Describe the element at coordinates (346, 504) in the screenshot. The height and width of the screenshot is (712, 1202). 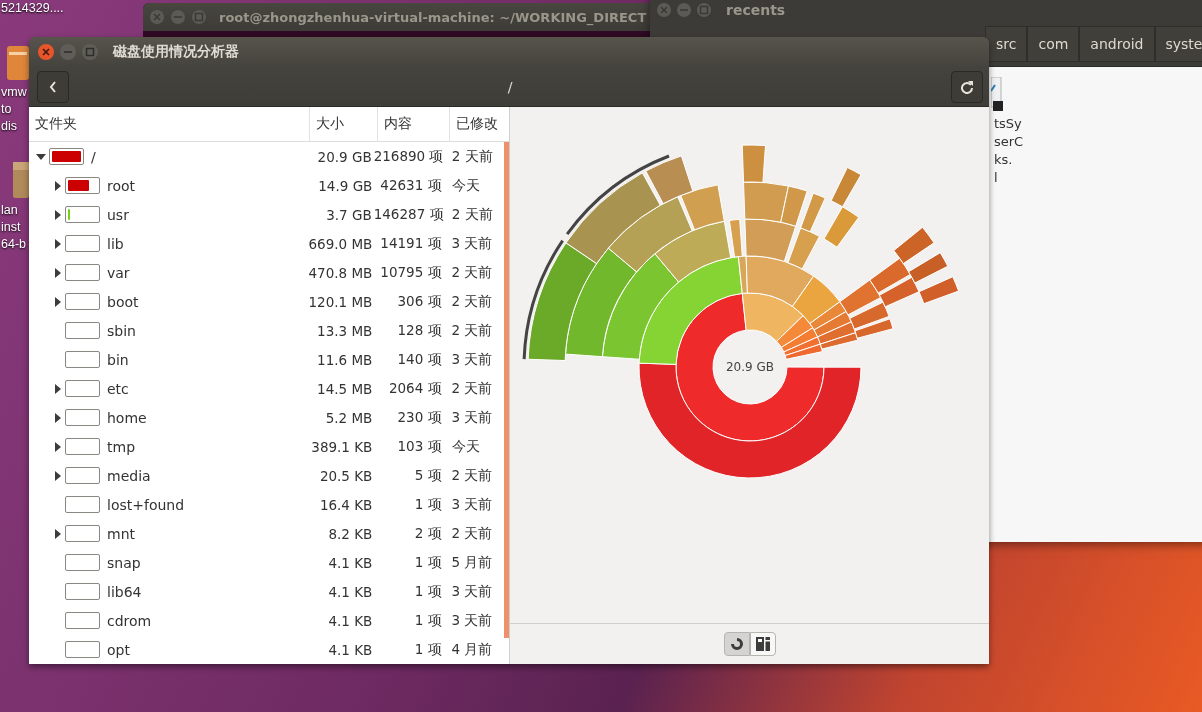
I see `size-cell-text: 16.4 KB` at that location.